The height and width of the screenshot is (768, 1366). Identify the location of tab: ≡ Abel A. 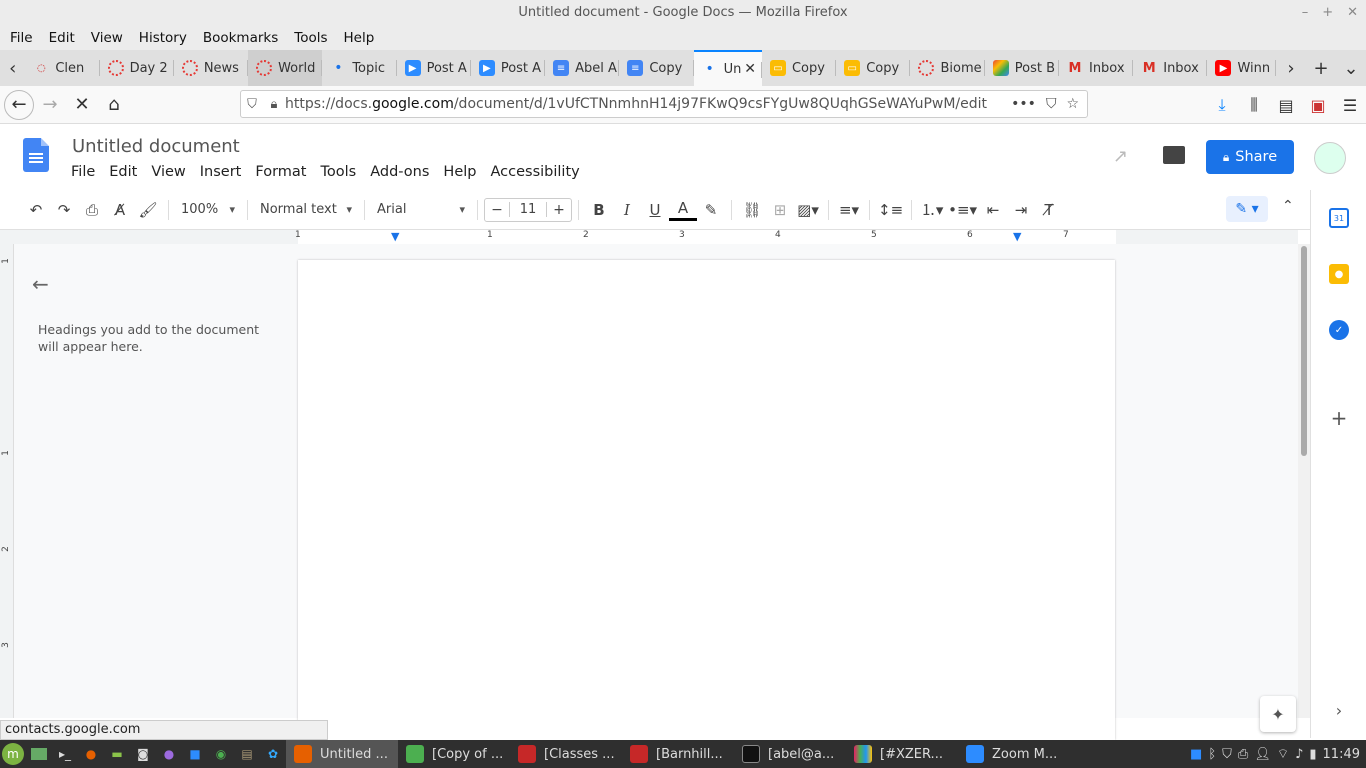
(582, 68).